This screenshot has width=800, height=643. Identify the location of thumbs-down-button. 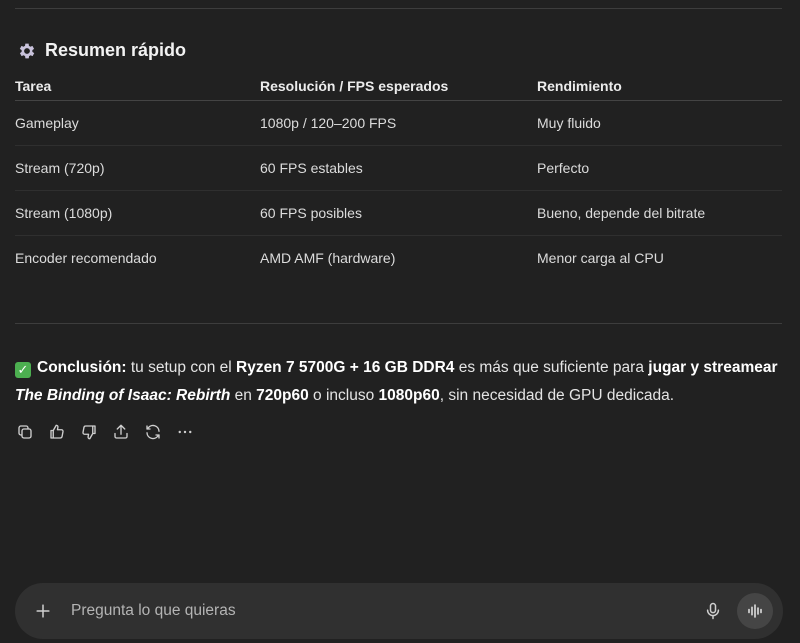
(89, 432).